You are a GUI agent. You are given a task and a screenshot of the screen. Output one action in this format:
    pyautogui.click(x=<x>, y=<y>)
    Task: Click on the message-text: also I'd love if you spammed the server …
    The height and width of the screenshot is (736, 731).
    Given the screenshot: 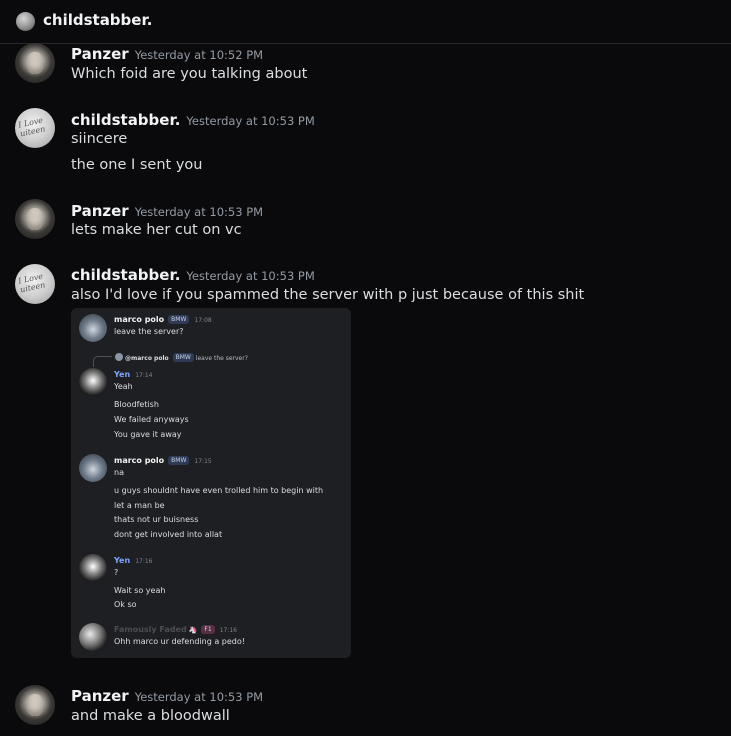 What is the action you would take?
    pyautogui.click(x=328, y=295)
    